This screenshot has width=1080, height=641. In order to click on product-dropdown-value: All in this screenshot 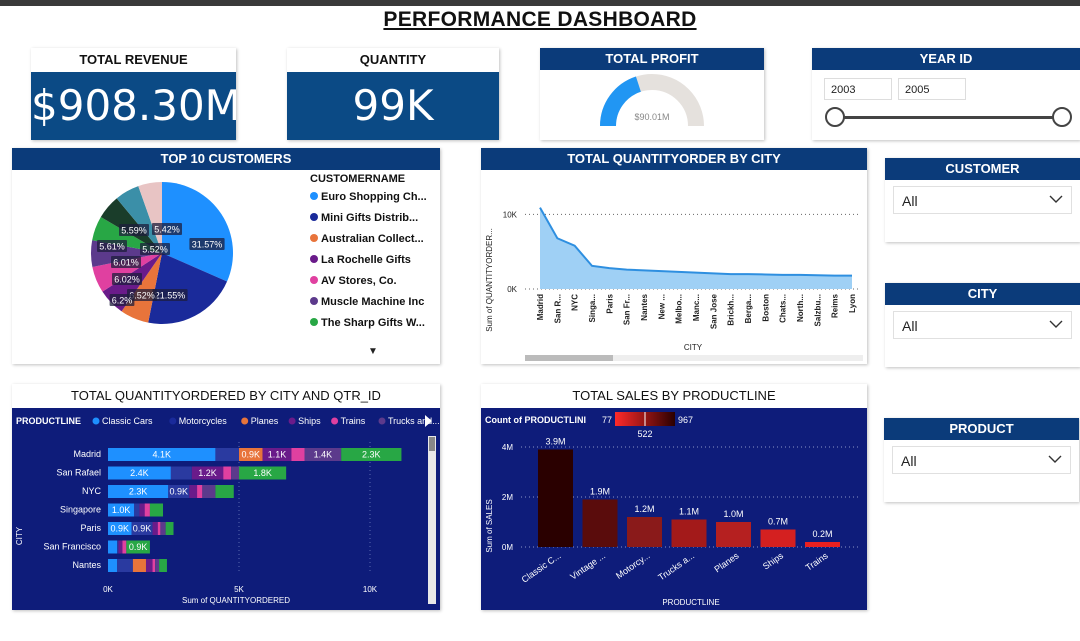, I will do `click(909, 461)`.